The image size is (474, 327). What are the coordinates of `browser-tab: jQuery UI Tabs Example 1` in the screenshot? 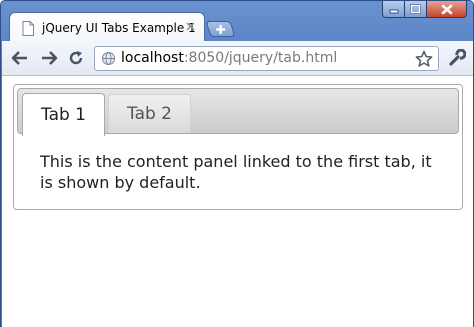 It's located at (107, 27).